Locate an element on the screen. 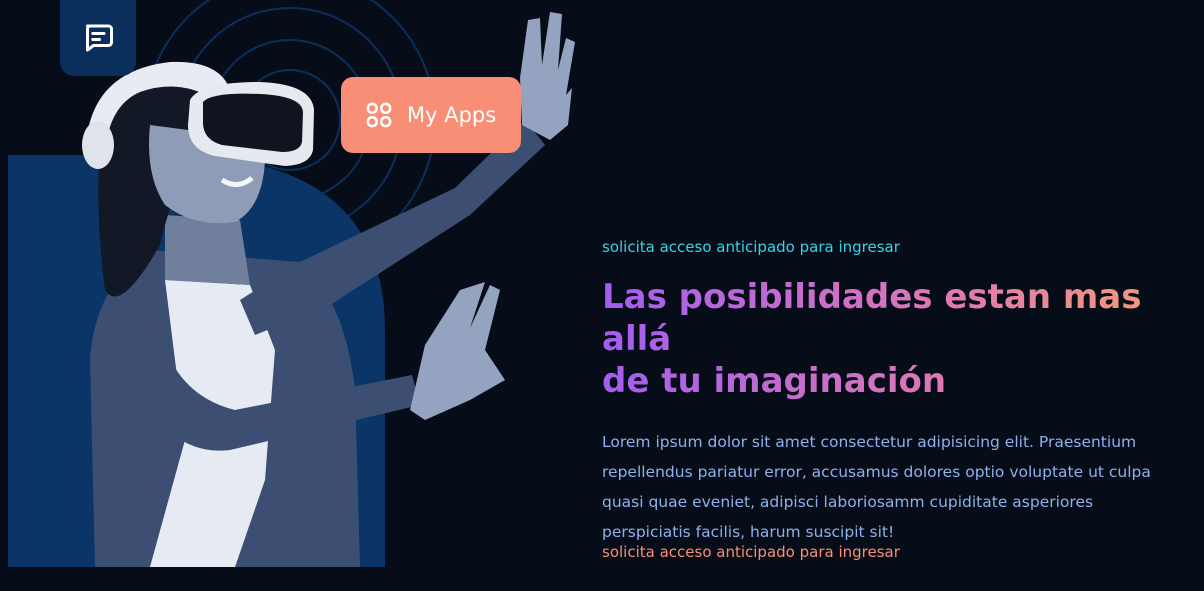 The image size is (1204, 591). grid-apps-icon is located at coordinates (379, 115).